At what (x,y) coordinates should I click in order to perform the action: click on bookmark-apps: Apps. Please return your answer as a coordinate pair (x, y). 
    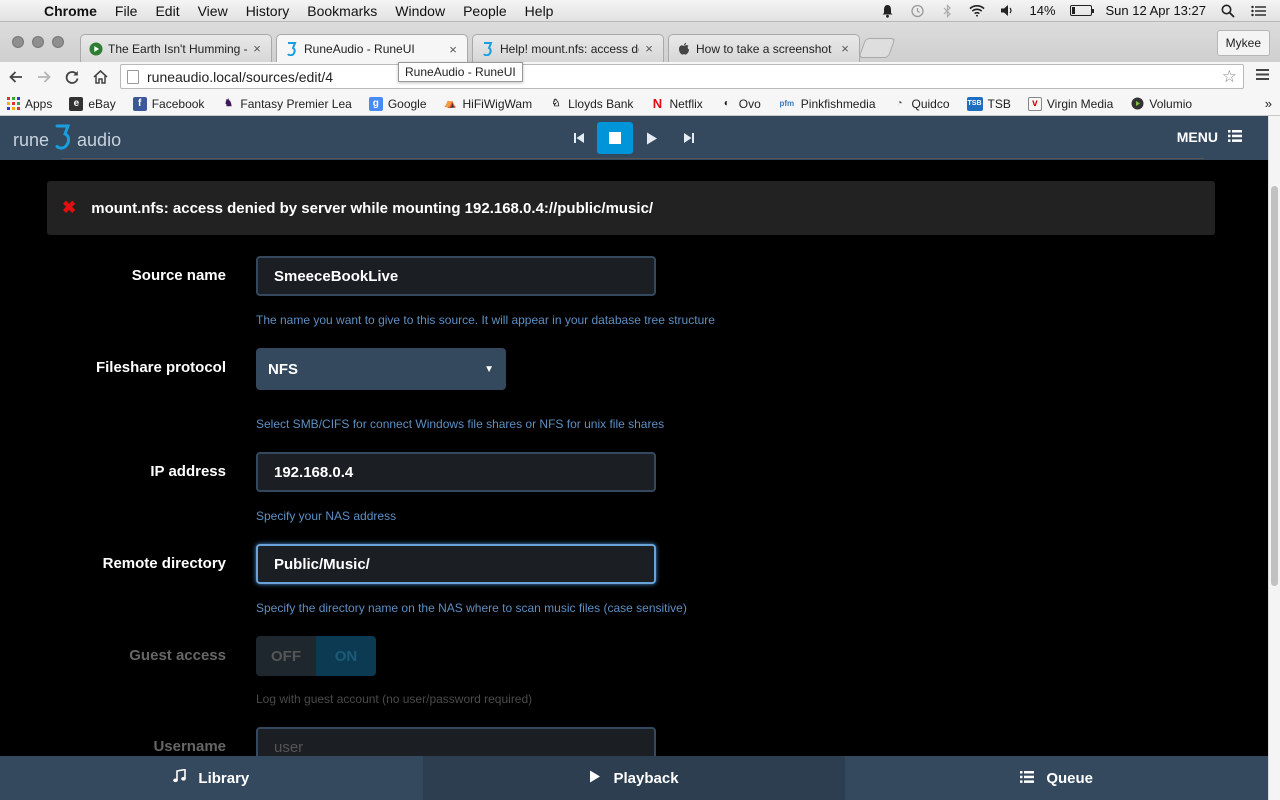
    Looking at the image, I should click on (29, 104).